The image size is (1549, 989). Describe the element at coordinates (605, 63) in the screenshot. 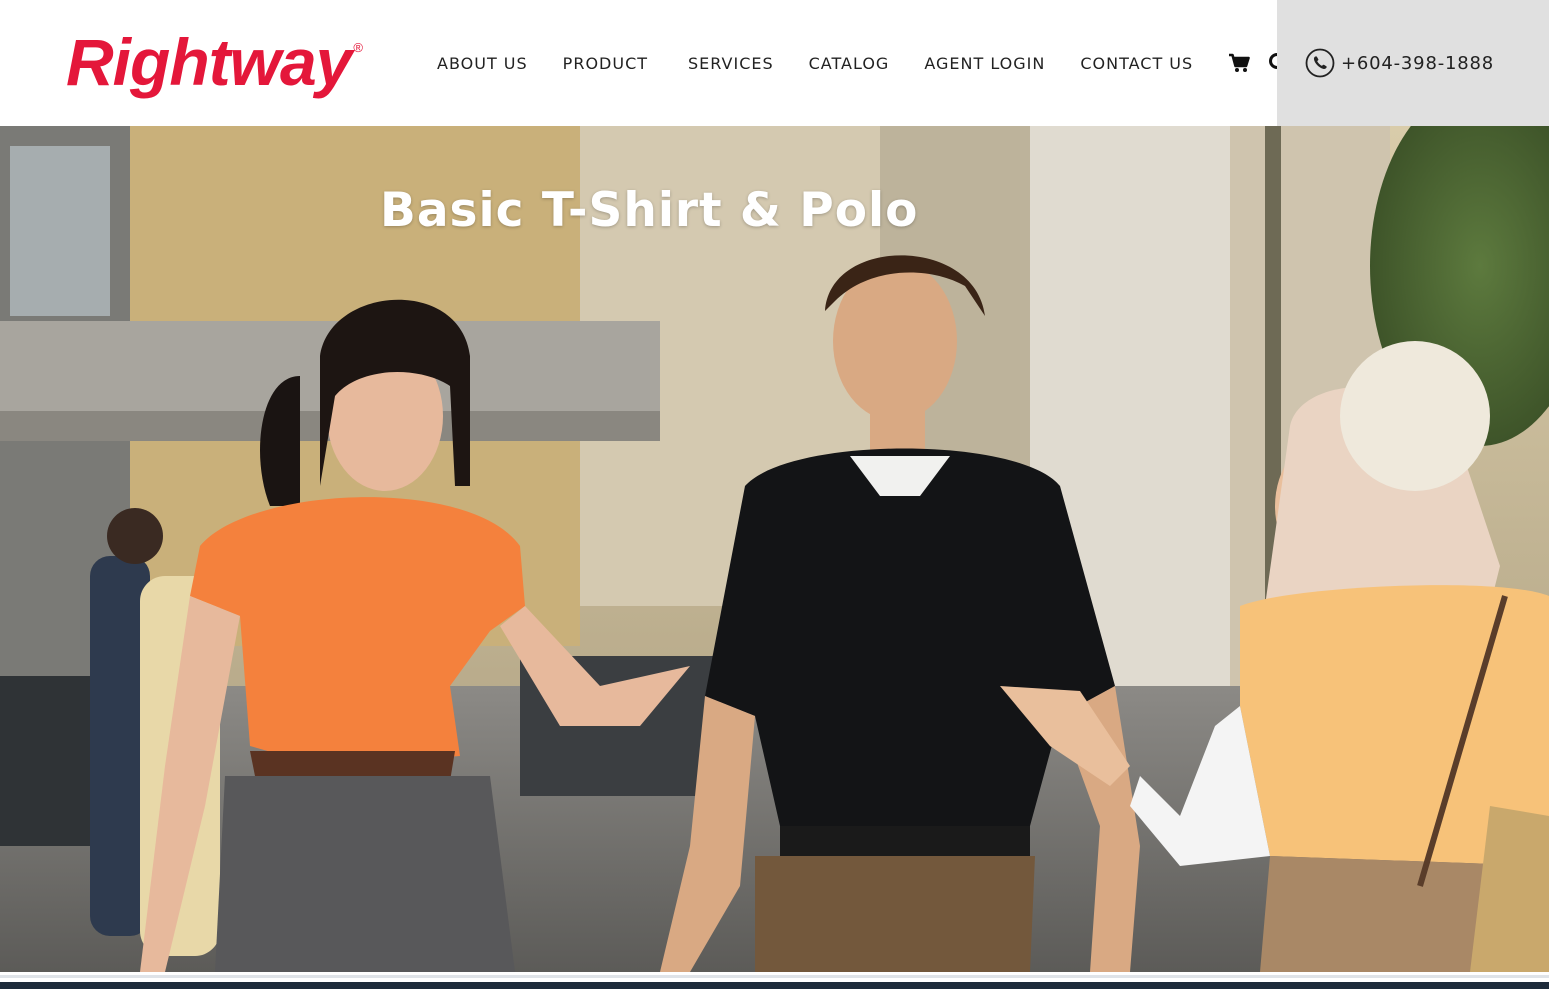

I see `nav-item-product: PRODUCT` at that location.